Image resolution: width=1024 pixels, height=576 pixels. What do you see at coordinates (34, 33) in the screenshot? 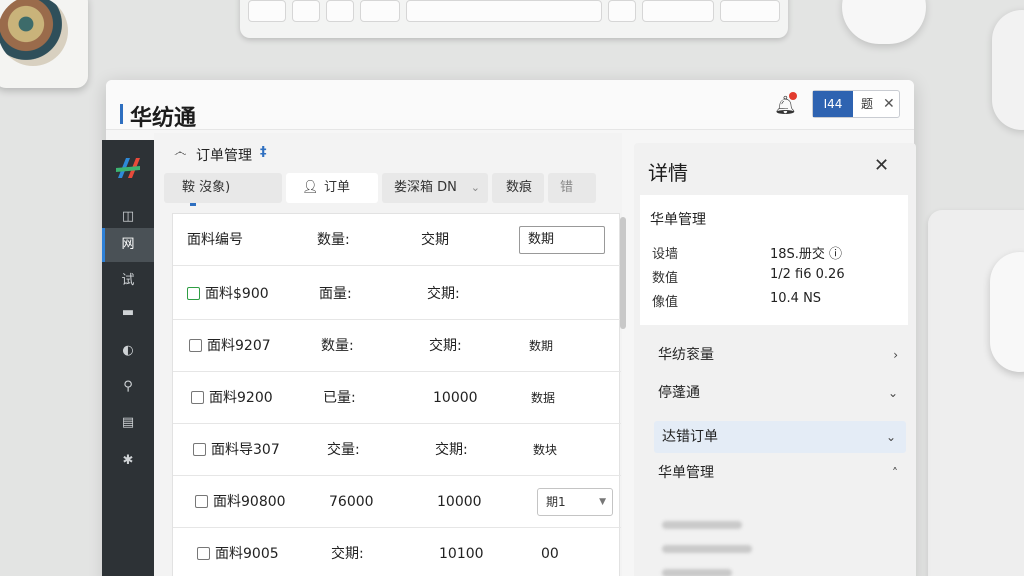
I see `pot-contents` at bounding box center [34, 33].